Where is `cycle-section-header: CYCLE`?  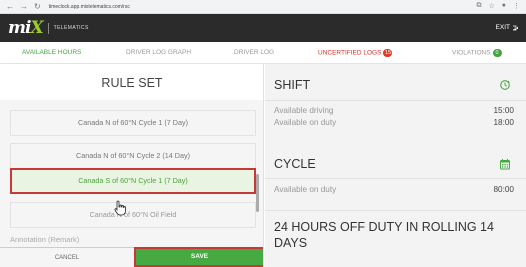 cycle-section-header: CYCLE is located at coordinates (394, 164).